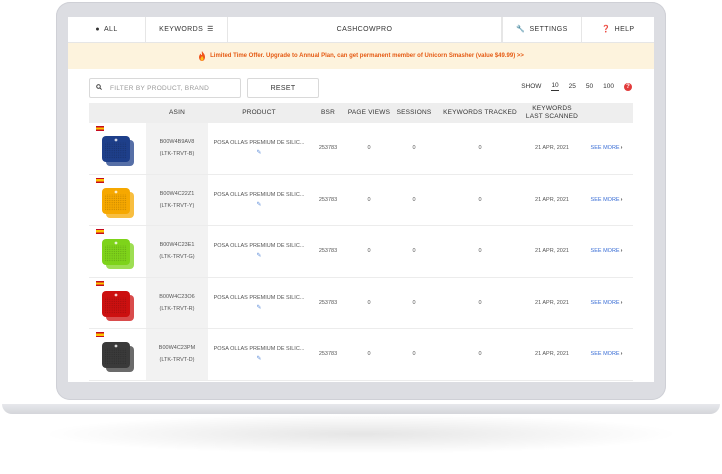 This screenshot has width=722, height=474. What do you see at coordinates (555, 86) in the screenshot?
I see `show-option-10: 10` at bounding box center [555, 86].